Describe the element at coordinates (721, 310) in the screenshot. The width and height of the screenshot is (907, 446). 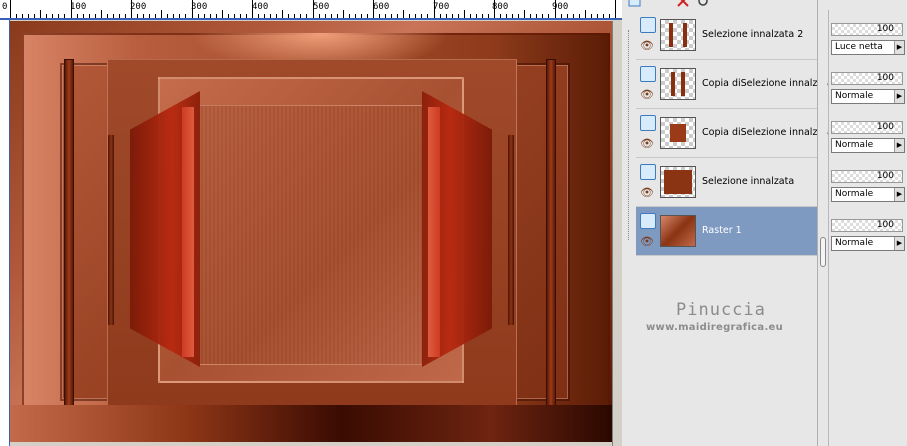
I see `watermark-name: Pinuccia` at that location.